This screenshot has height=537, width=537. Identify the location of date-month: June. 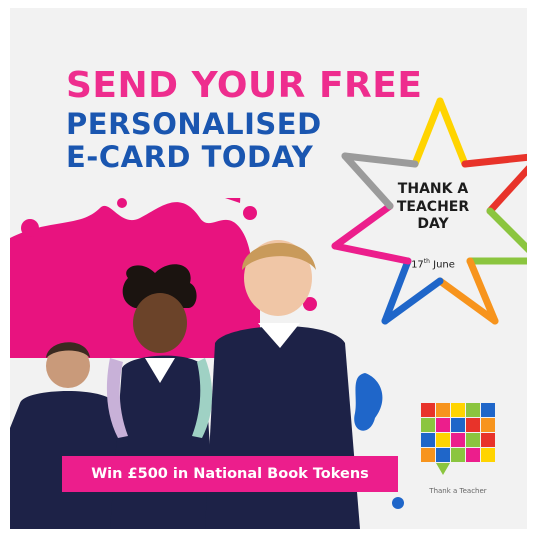
(444, 265).